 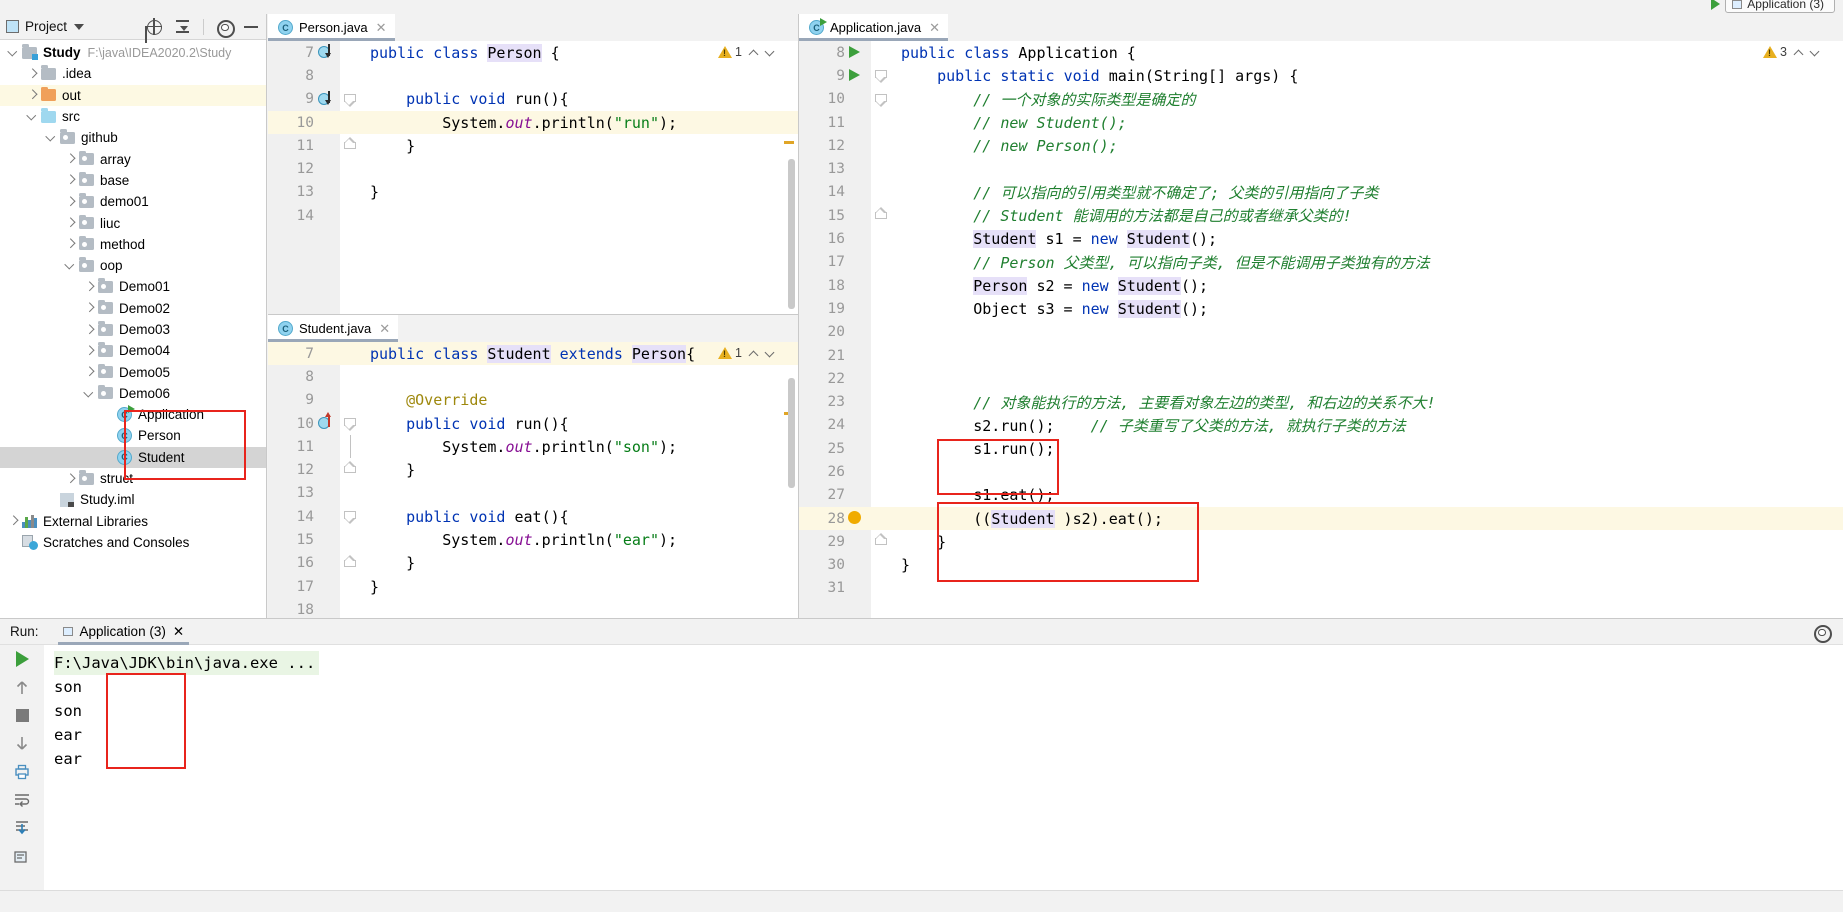 I want to click on run-arrow-icon, so click(x=1716, y=5).